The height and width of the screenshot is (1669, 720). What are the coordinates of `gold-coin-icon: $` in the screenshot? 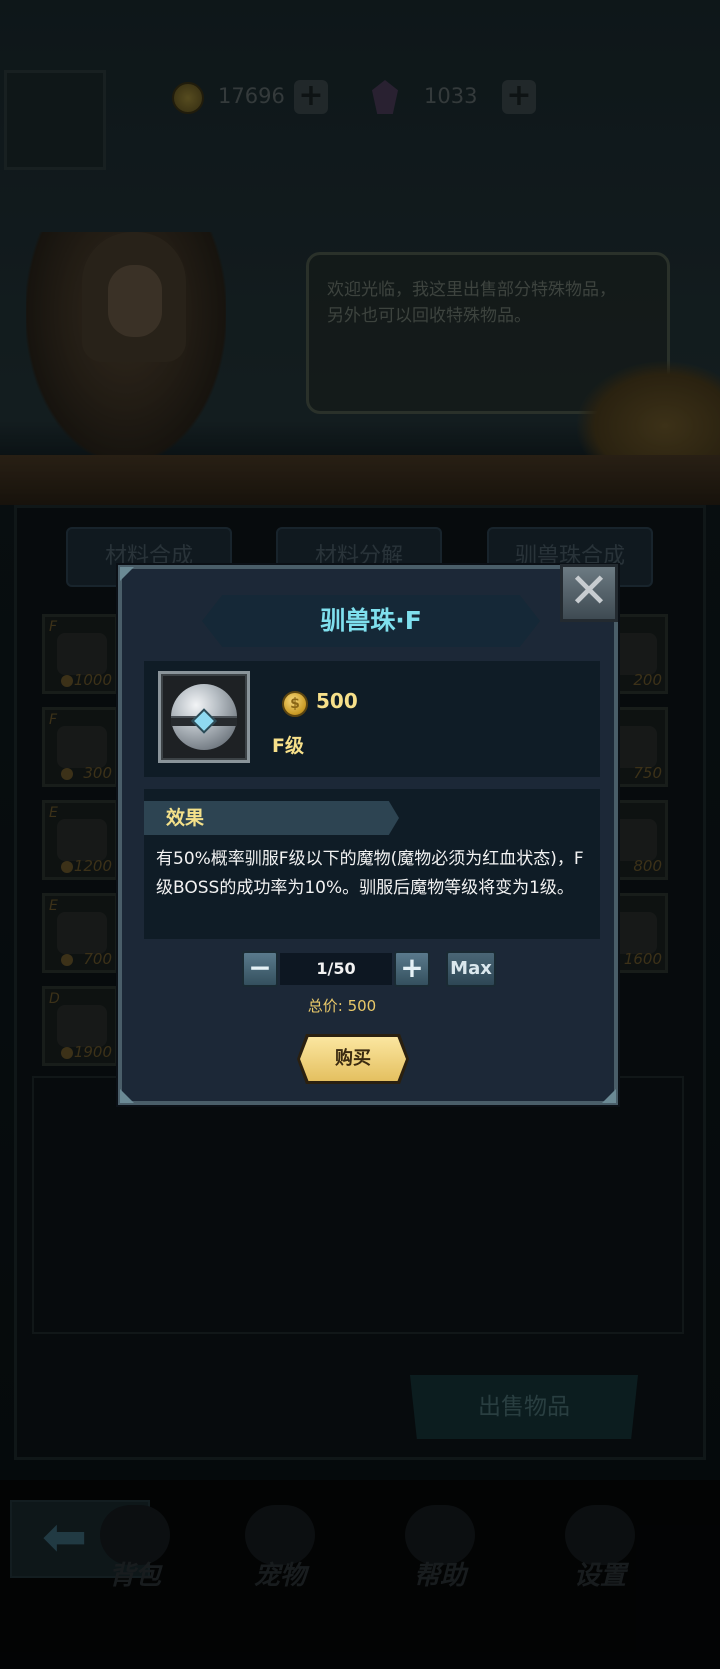 It's located at (295, 704).